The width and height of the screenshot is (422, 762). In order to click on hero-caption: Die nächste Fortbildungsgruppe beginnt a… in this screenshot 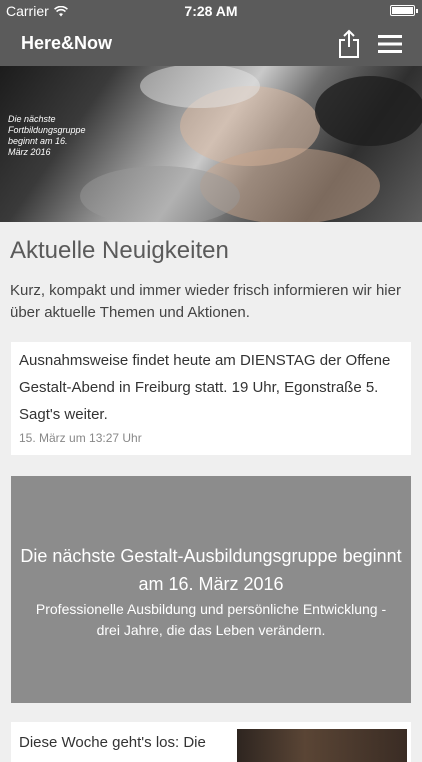, I will do `click(47, 135)`.